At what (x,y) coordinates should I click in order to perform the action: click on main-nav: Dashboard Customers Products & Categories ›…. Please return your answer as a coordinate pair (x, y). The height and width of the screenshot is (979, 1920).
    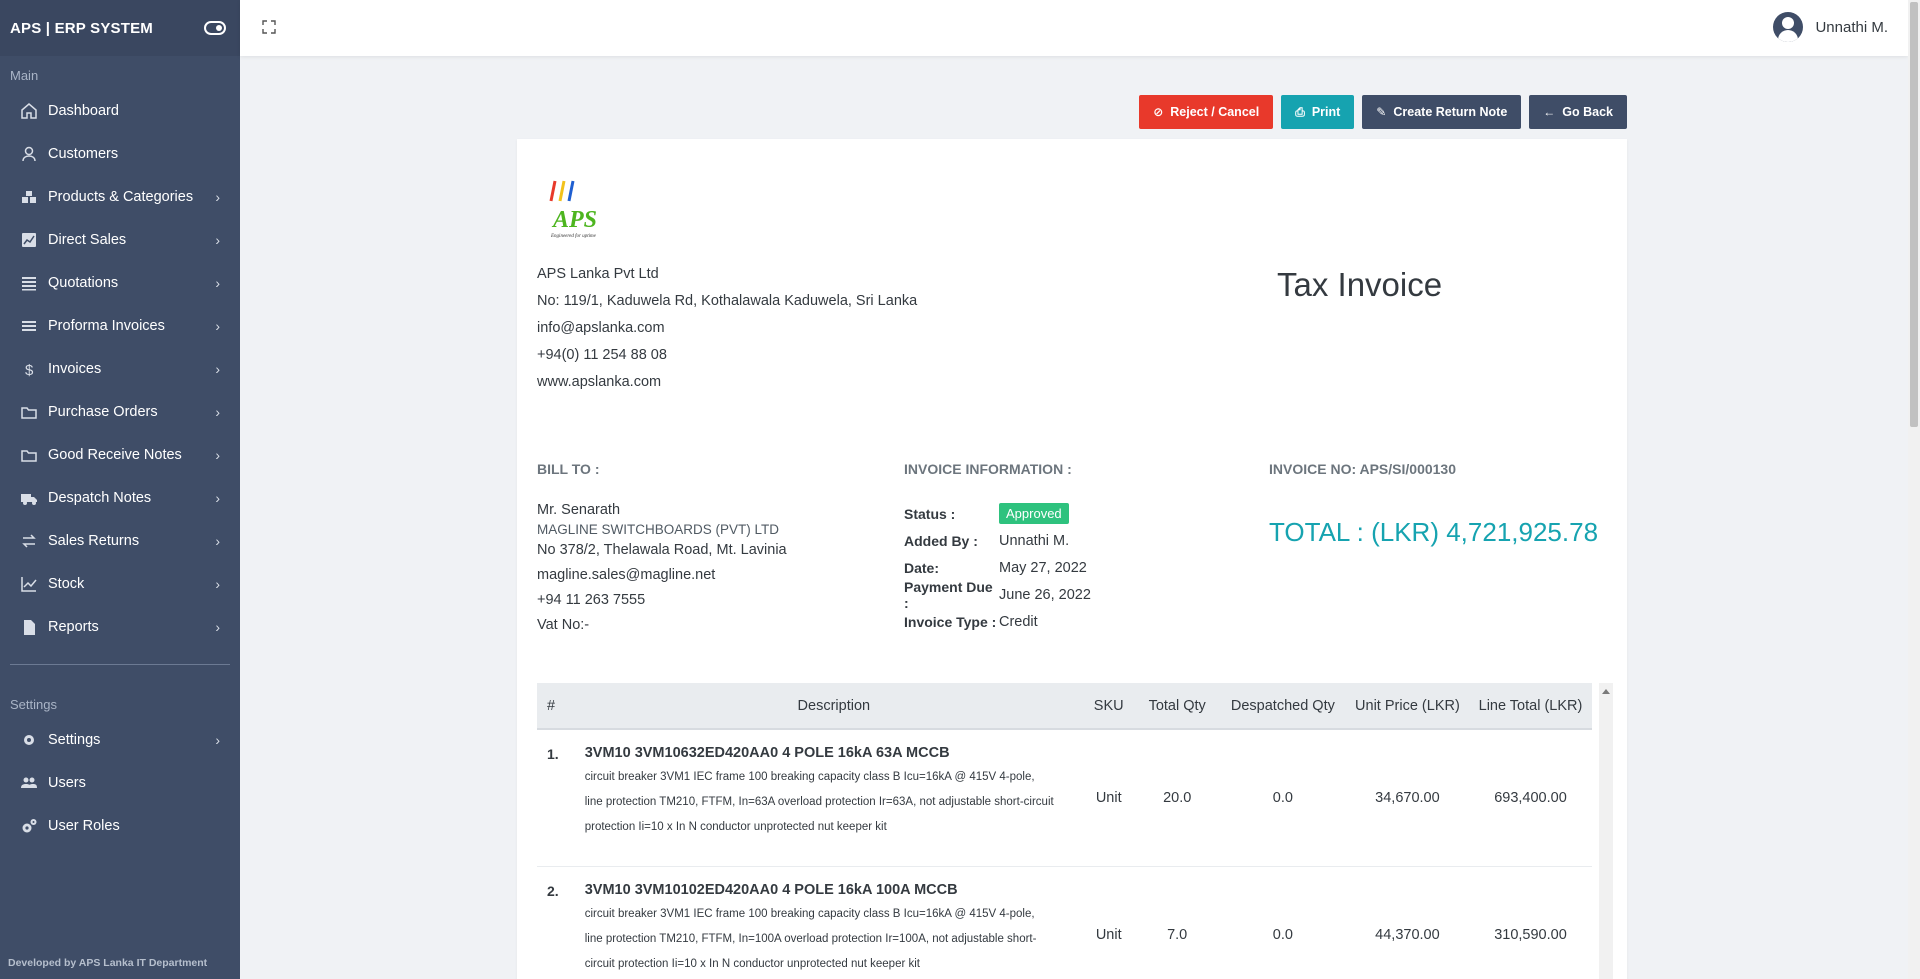
    Looking at the image, I should click on (120, 368).